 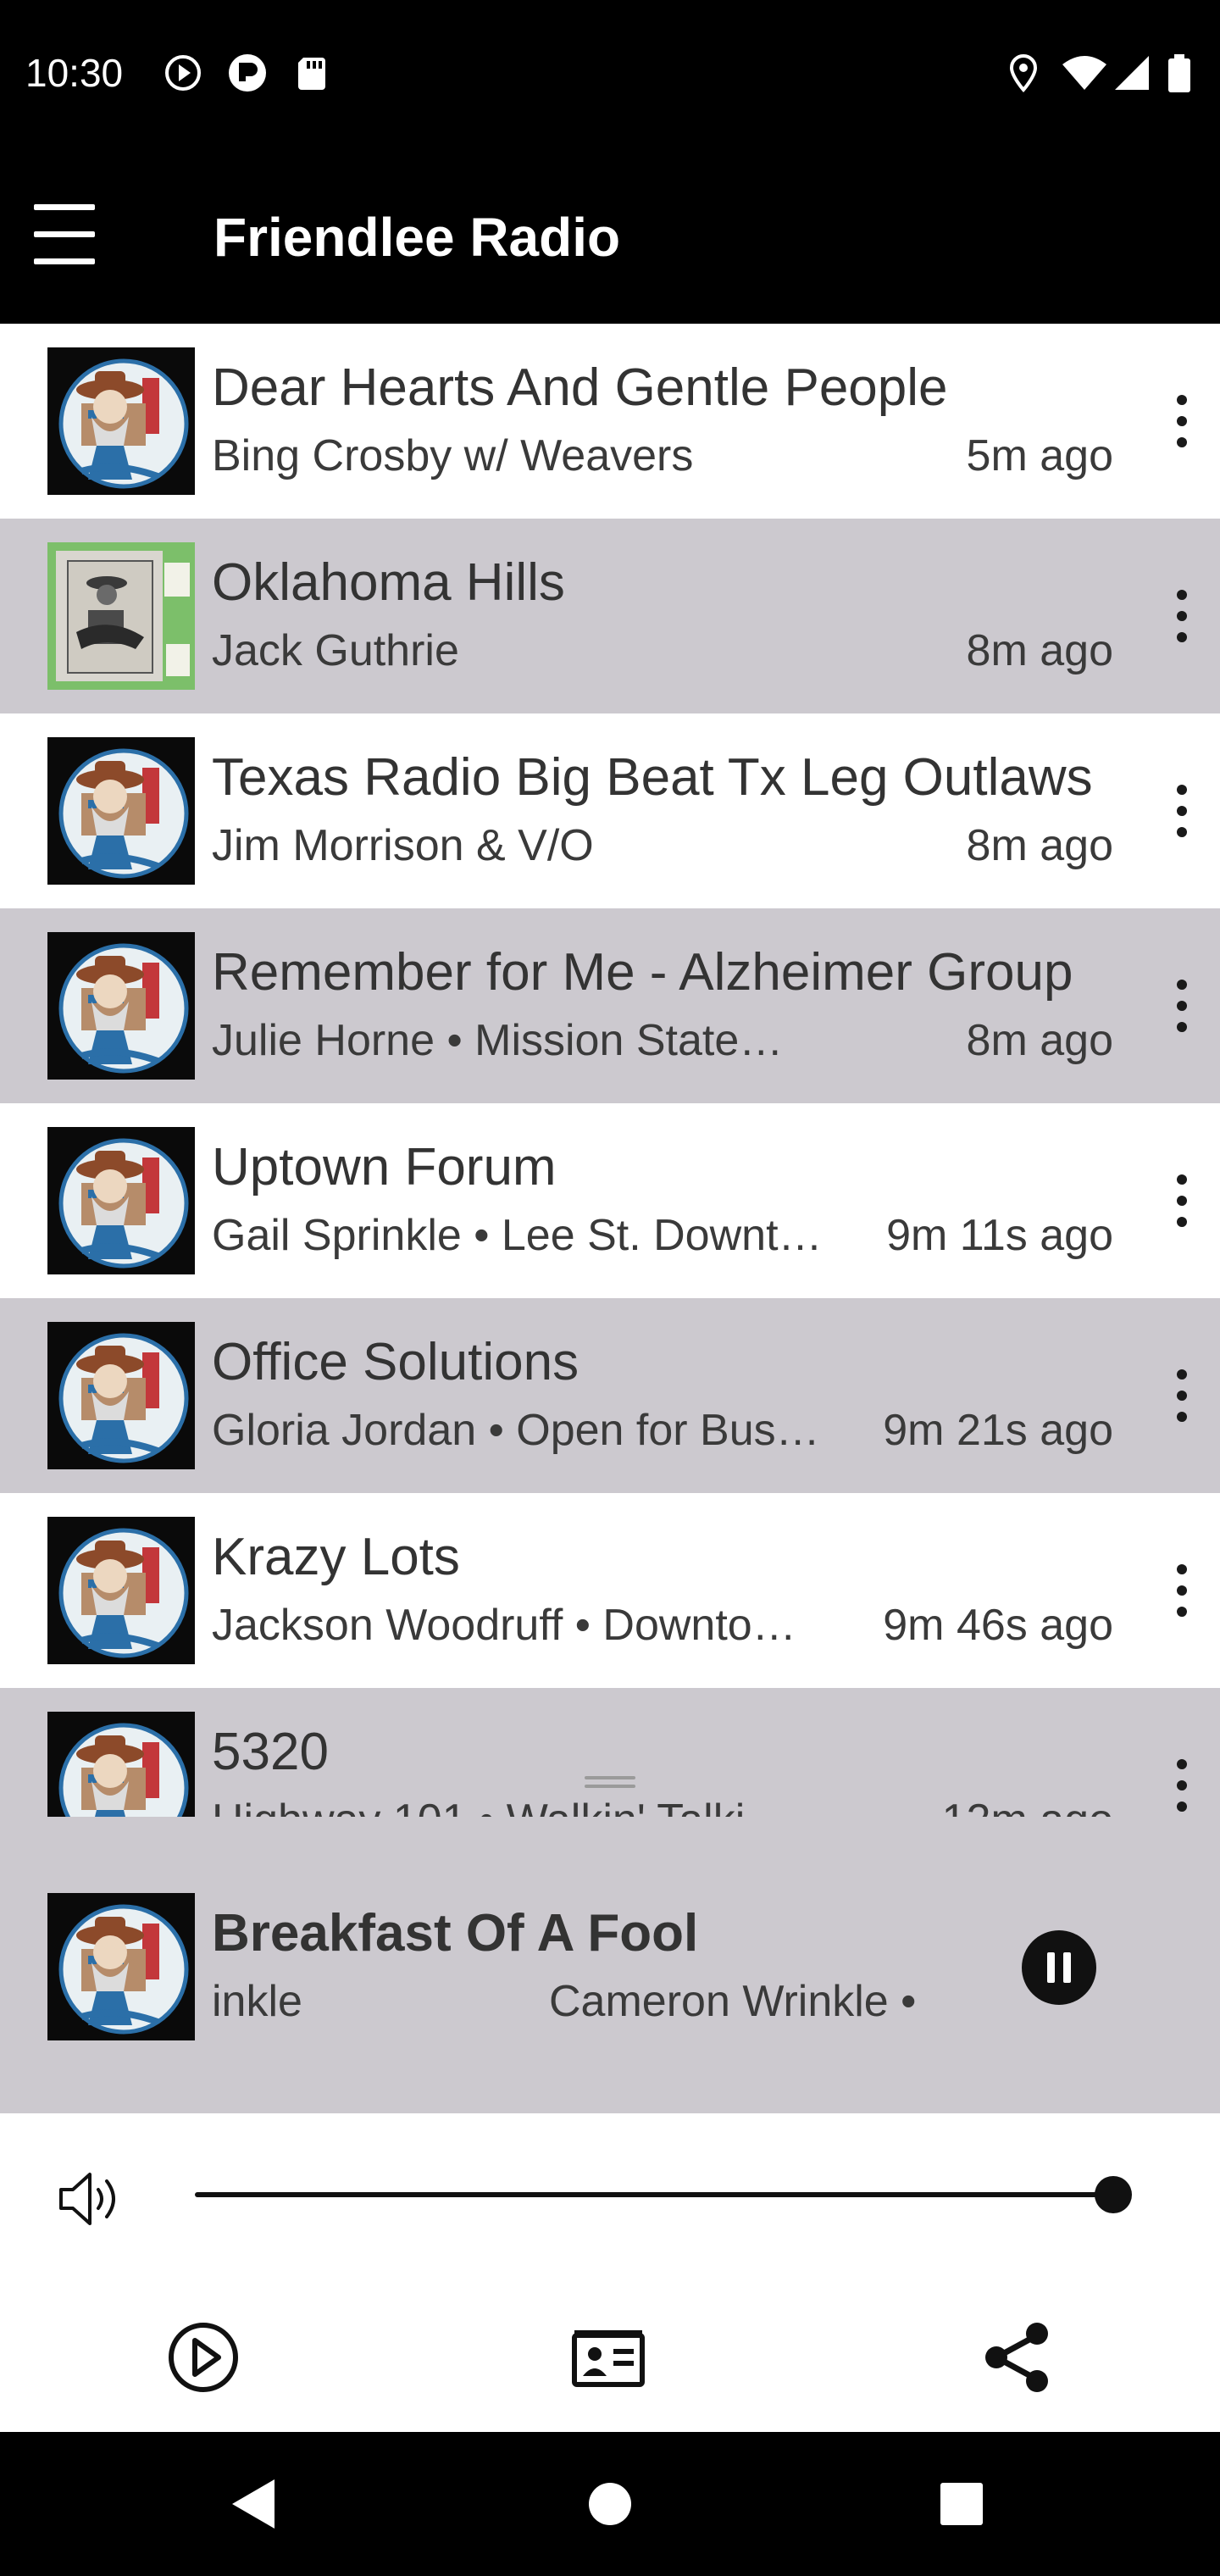 I want to click on now-playing-artist-marquee: inkle Cameron Wrinkle •, so click(x=572, y=2001).